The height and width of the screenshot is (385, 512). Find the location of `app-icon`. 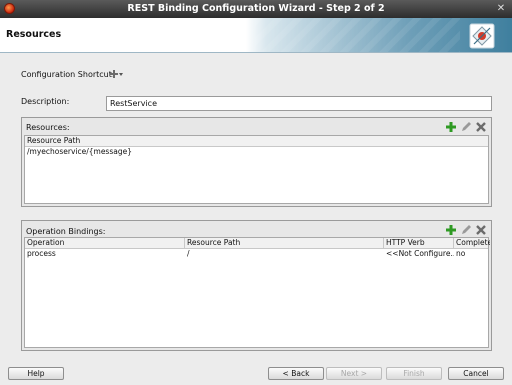

app-icon is located at coordinates (9, 8).